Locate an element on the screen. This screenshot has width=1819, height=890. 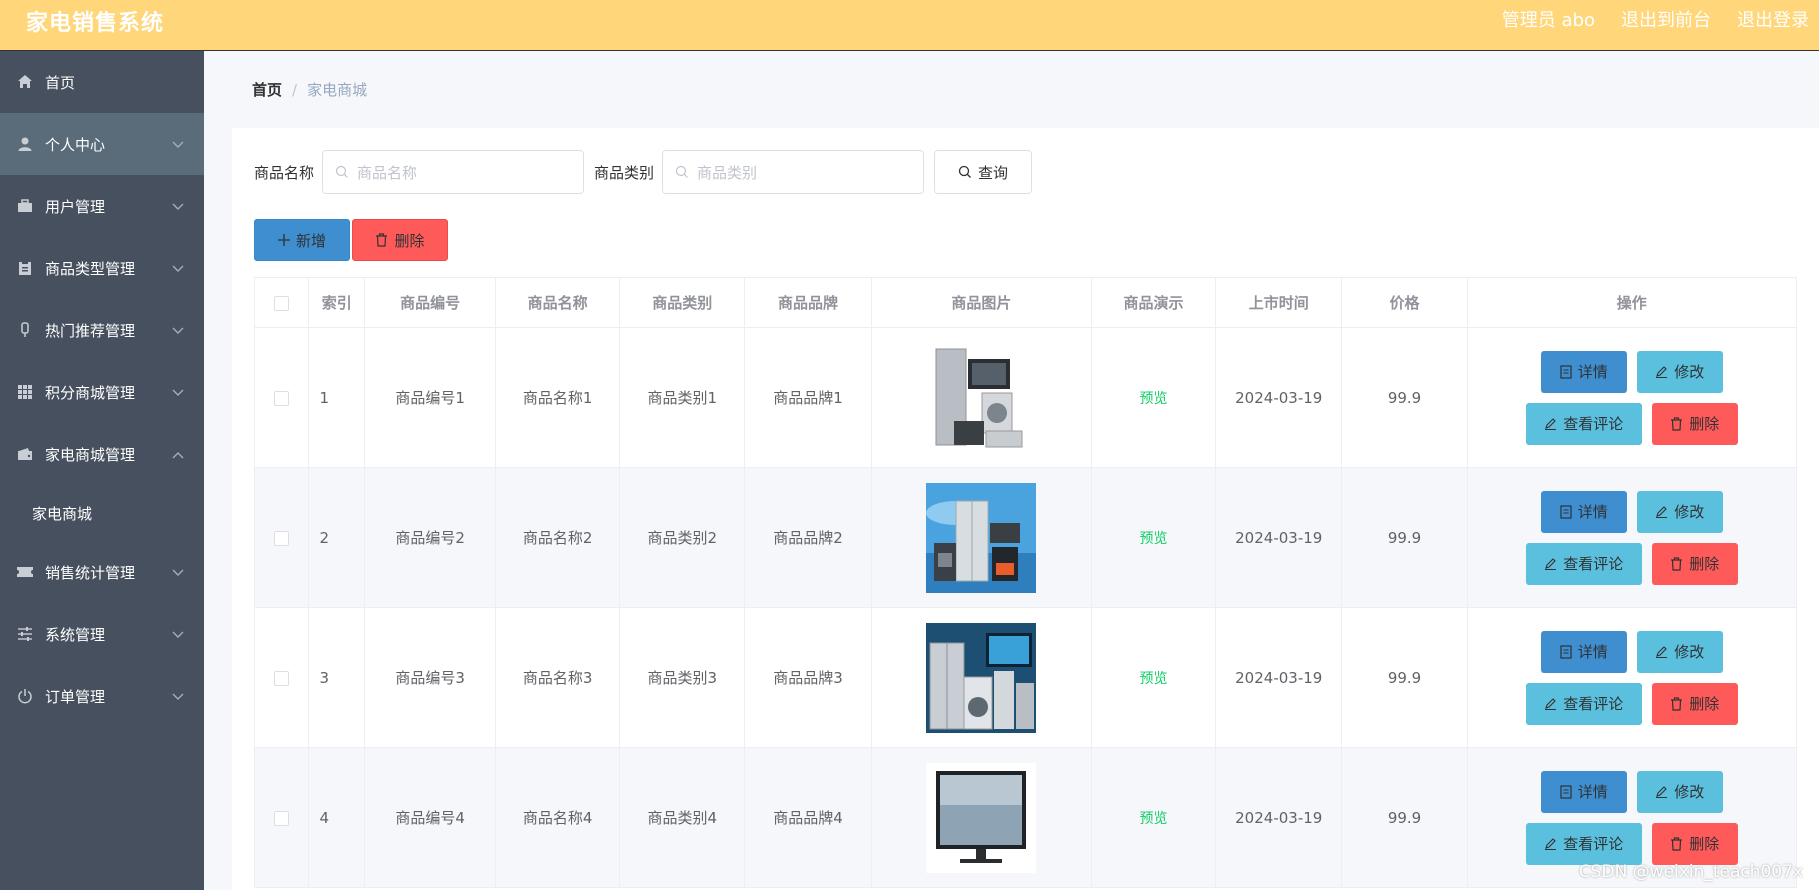
name-search-input: 商品名称 is located at coordinates (453, 172).